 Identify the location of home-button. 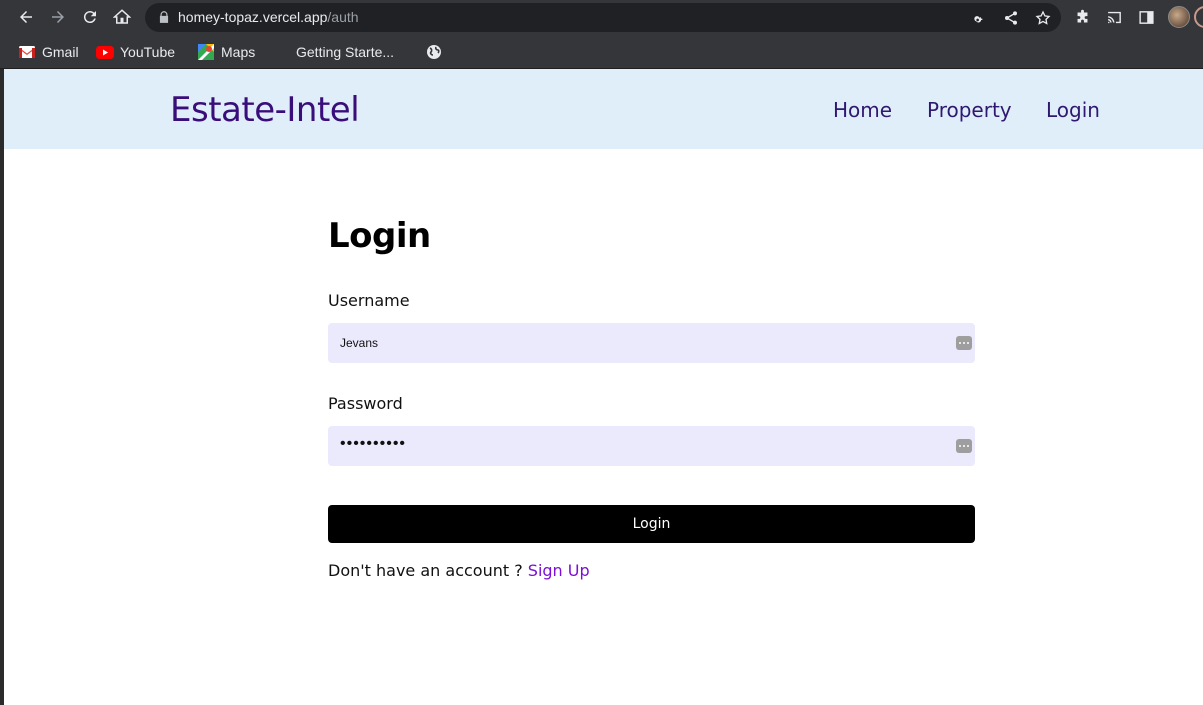
(122, 17).